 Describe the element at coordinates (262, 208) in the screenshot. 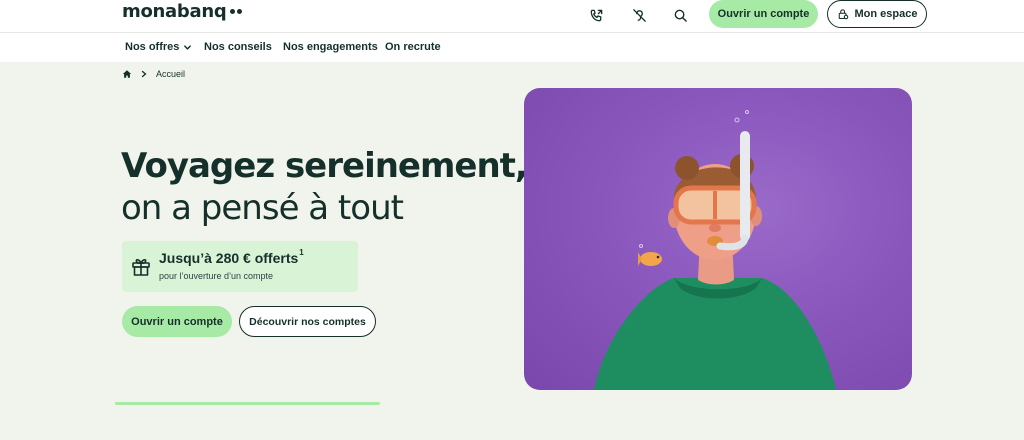

I see `hero-title-line2: on a pensé à tout` at that location.